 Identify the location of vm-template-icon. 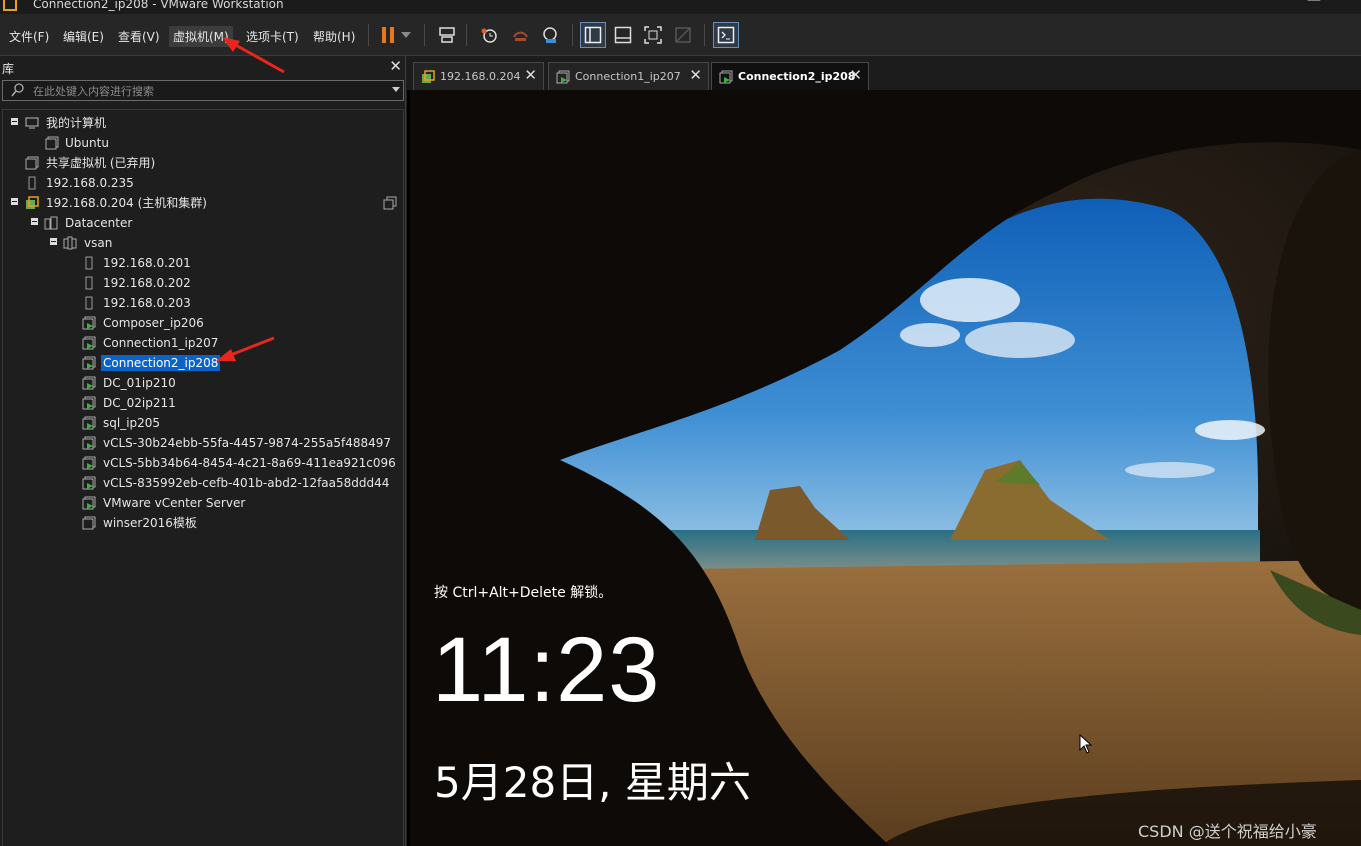
(89, 523).